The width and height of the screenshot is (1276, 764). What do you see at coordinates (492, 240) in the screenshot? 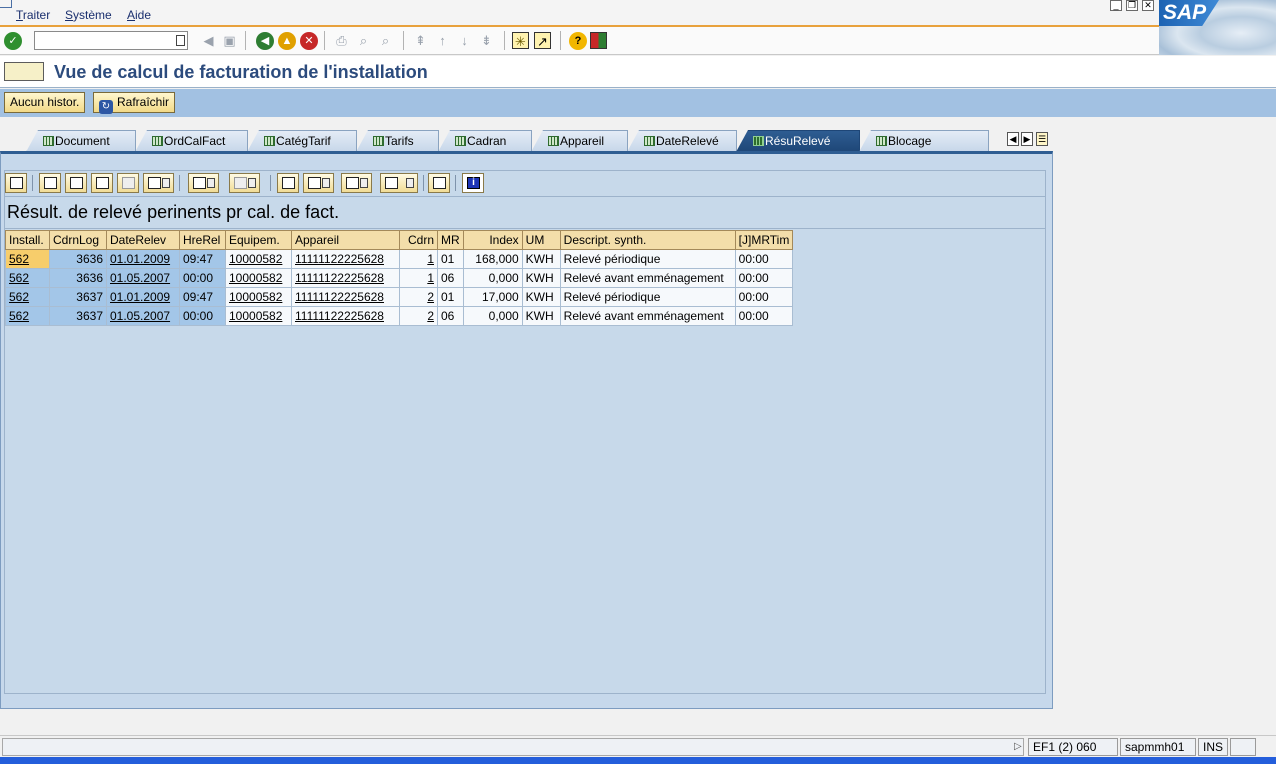
I see `column-header: Index` at bounding box center [492, 240].